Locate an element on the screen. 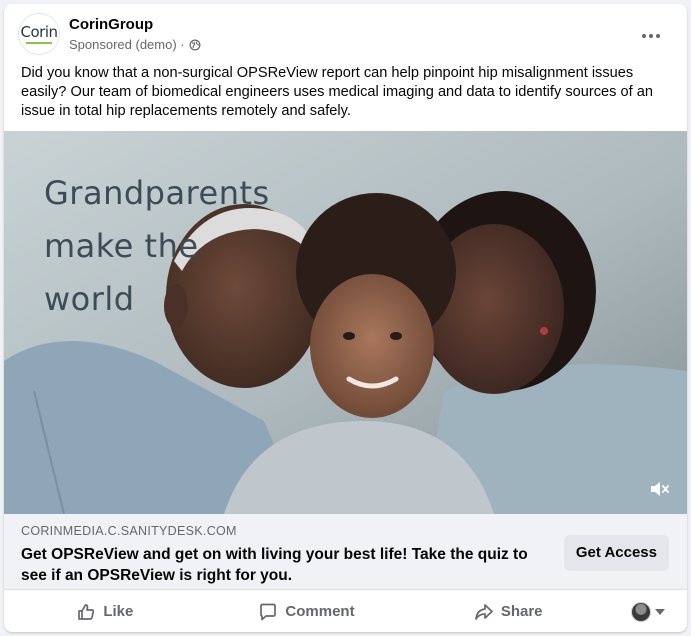 This screenshot has width=691, height=636. like-icon is located at coordinates (86, 611).